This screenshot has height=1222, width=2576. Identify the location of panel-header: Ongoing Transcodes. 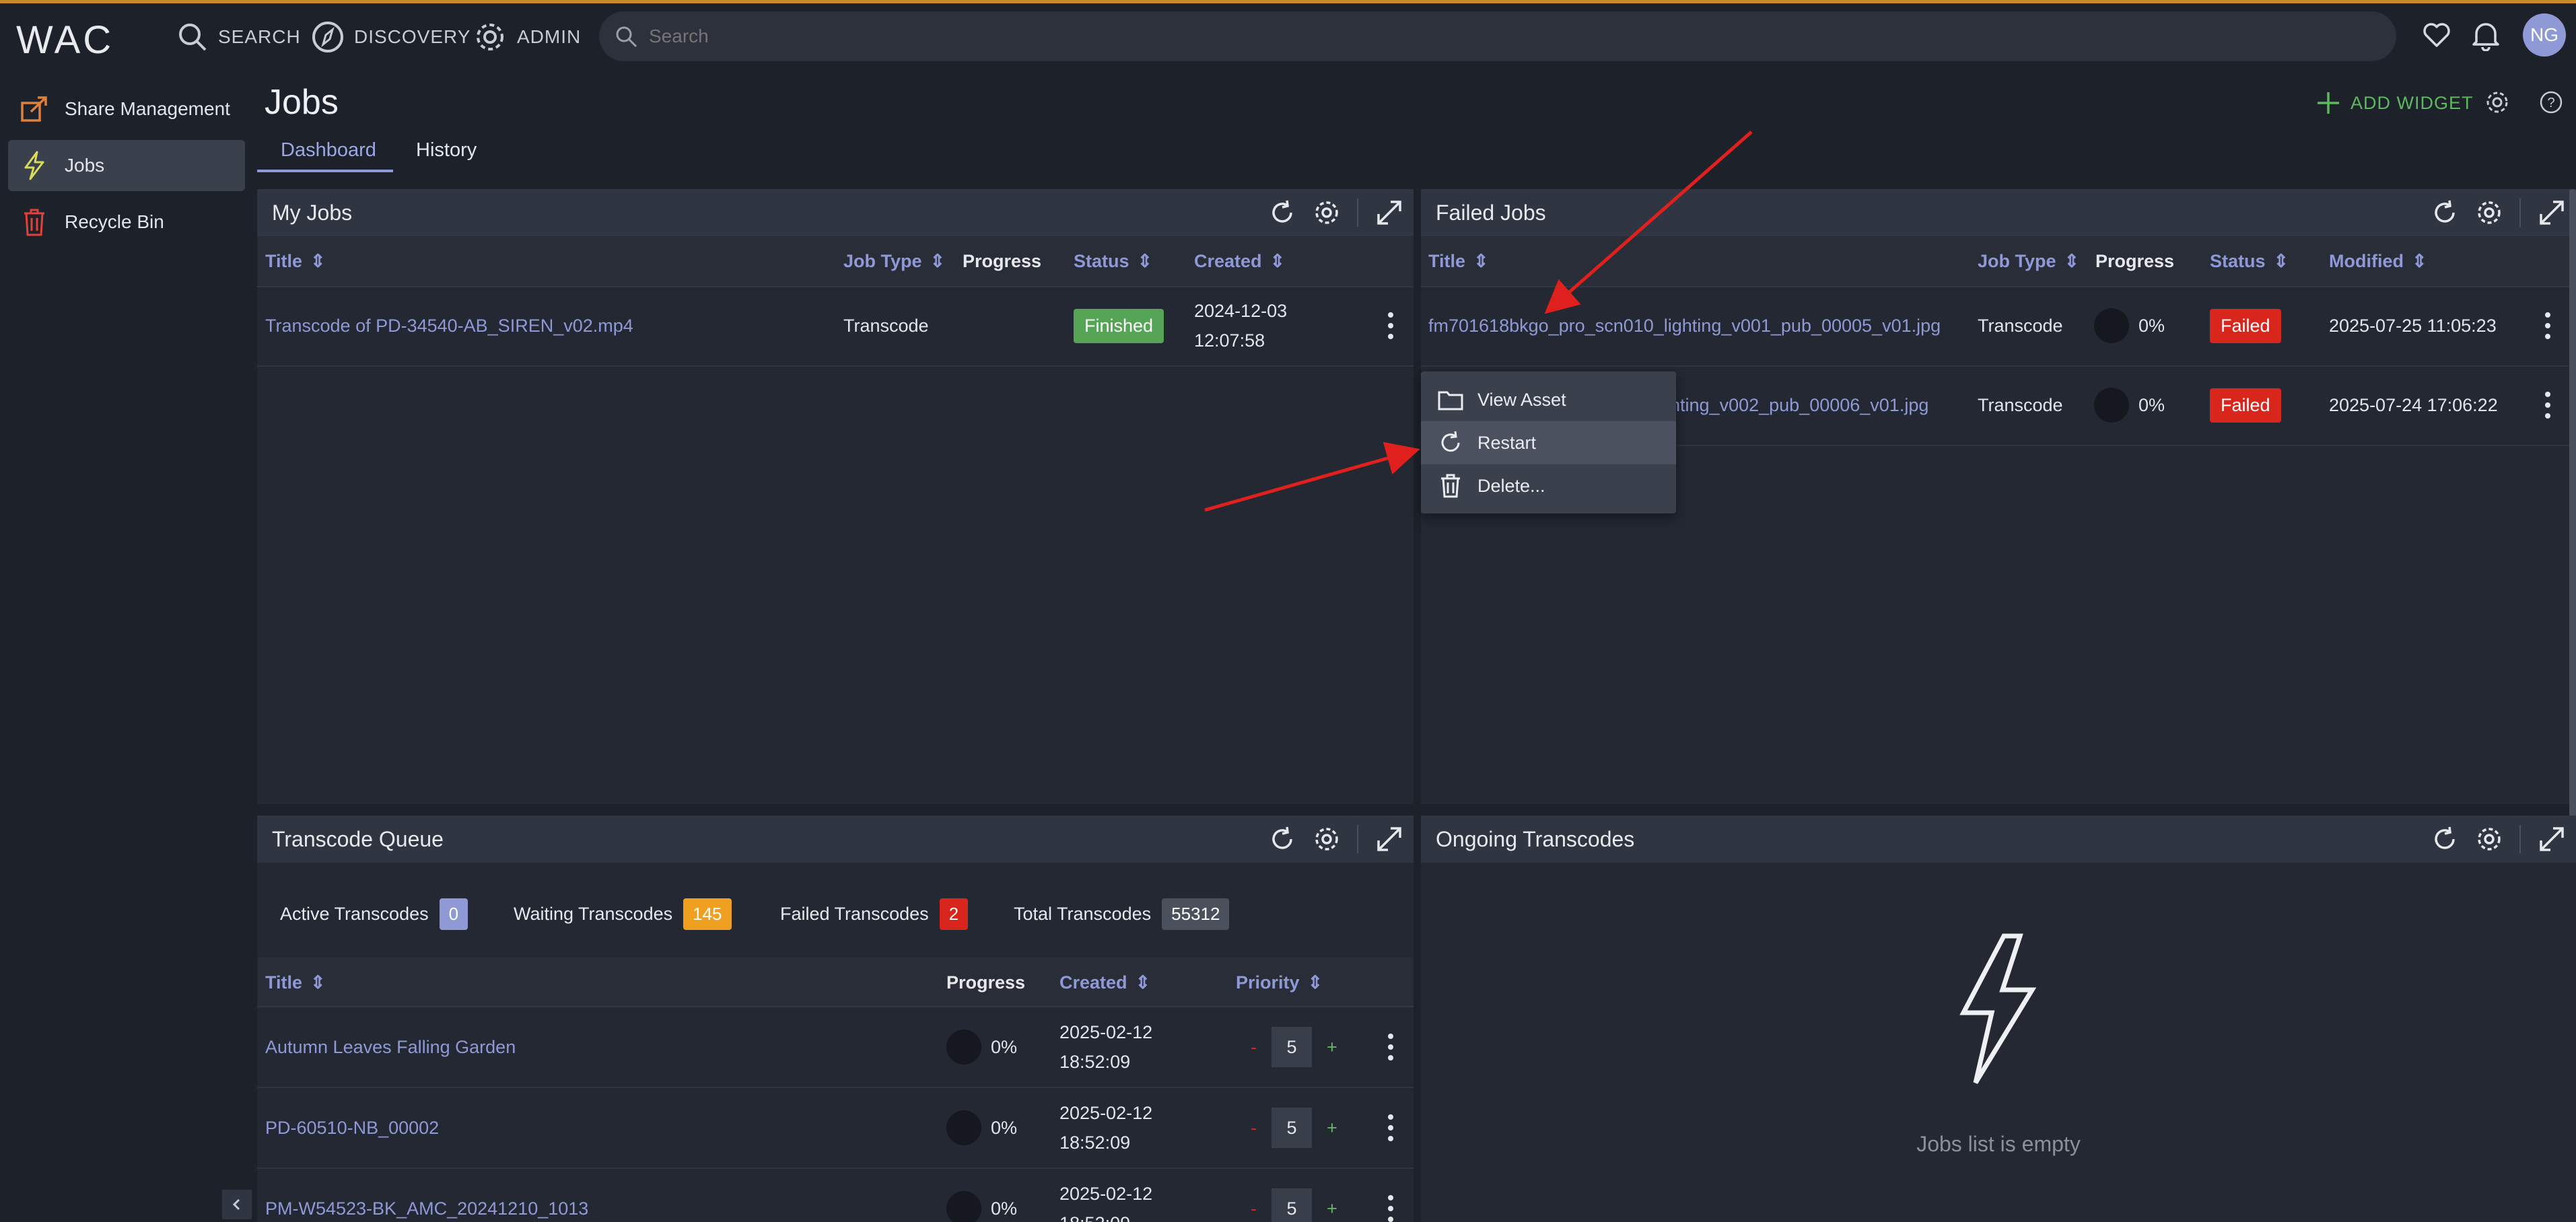
(1998, 839).